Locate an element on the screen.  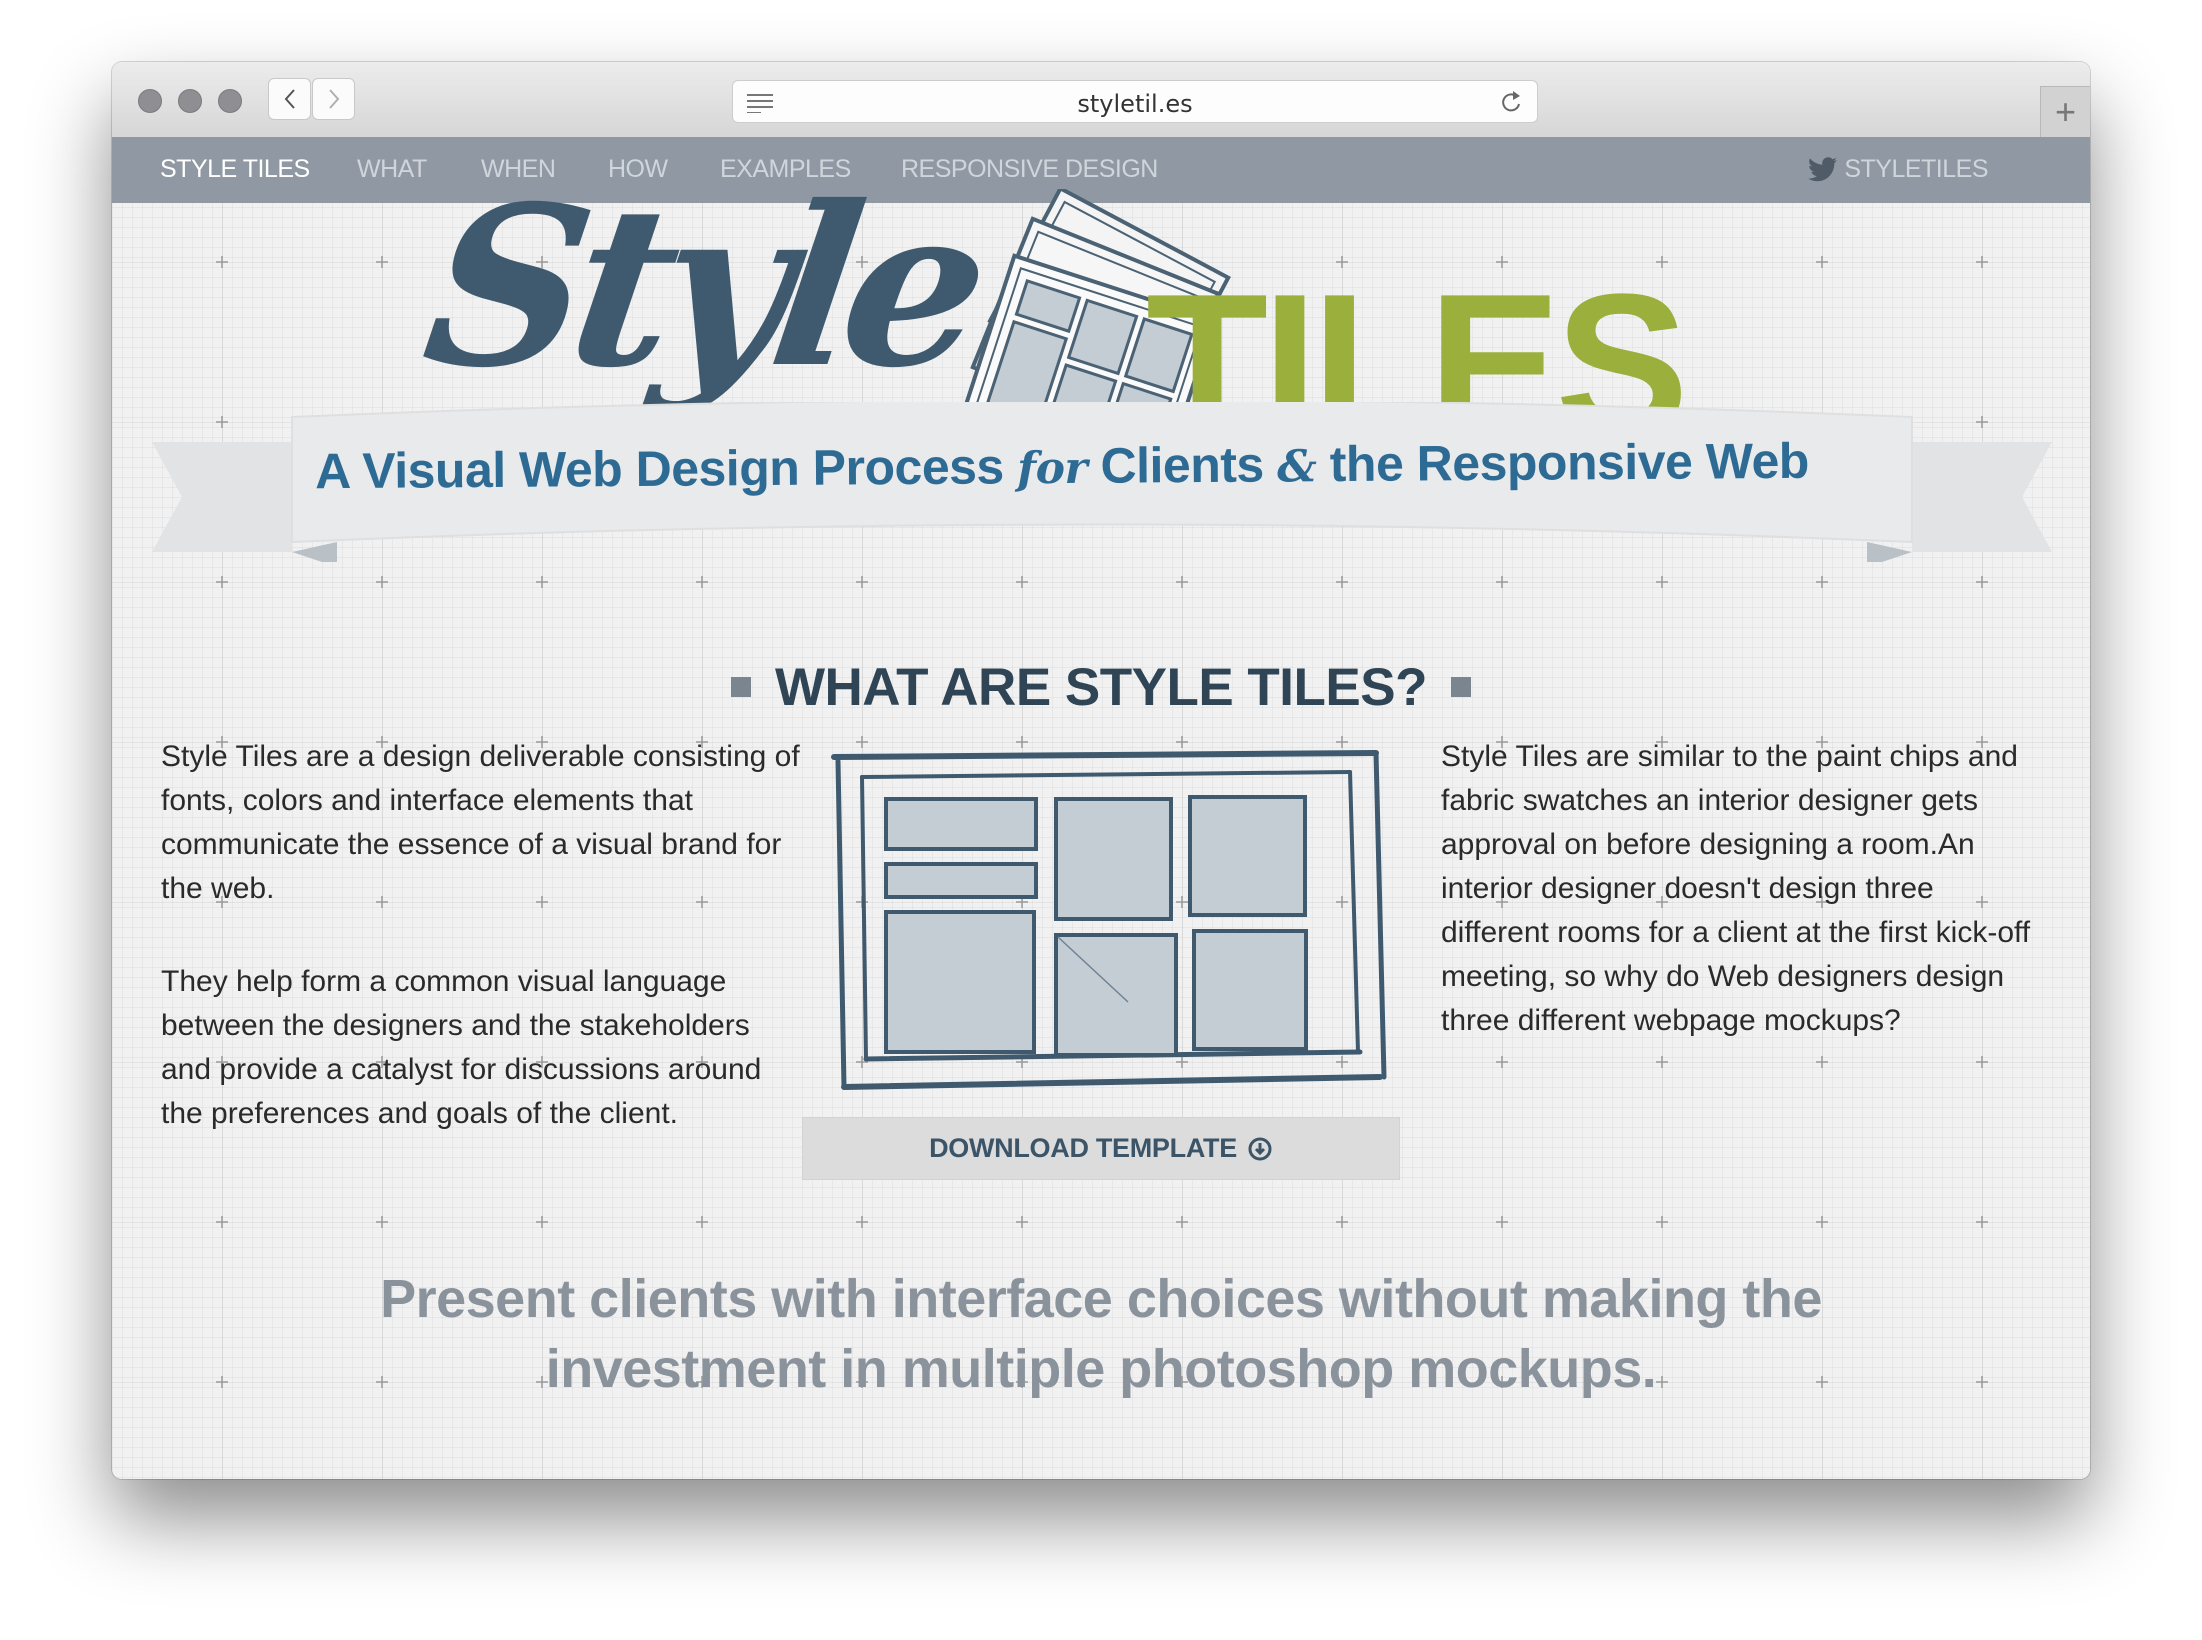
ribbon-text-part3: the Responsive Web is located at coordinates (1569, 462).